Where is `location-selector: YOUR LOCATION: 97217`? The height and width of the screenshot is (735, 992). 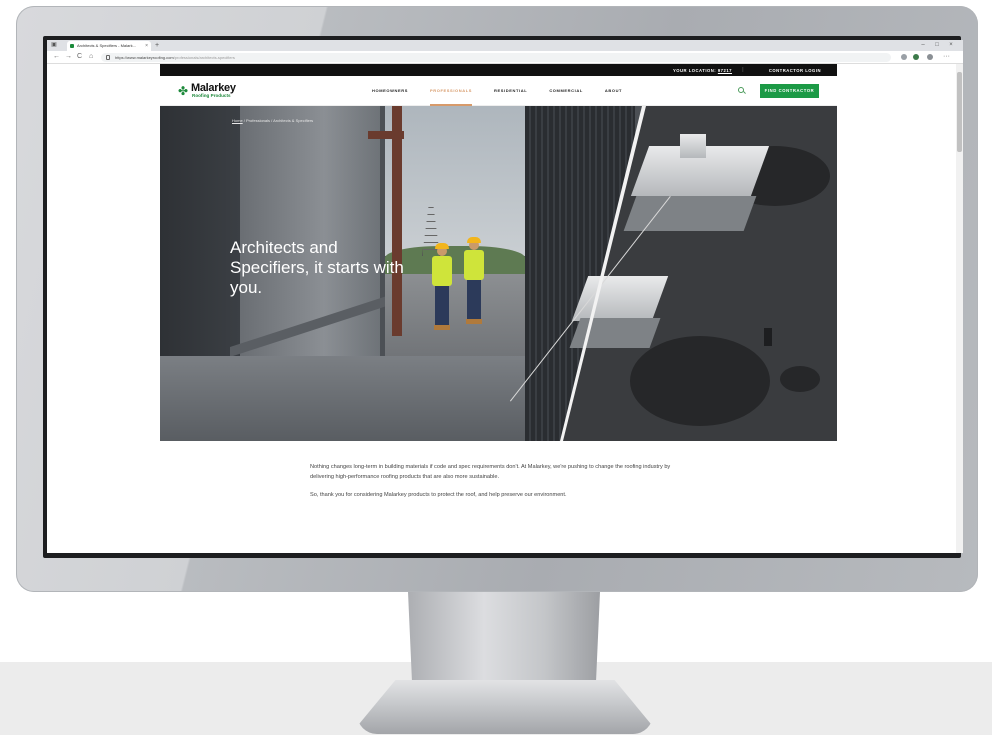
location-selector: YOUR LOCATION: 97217 is located at coordinates (702, 70).